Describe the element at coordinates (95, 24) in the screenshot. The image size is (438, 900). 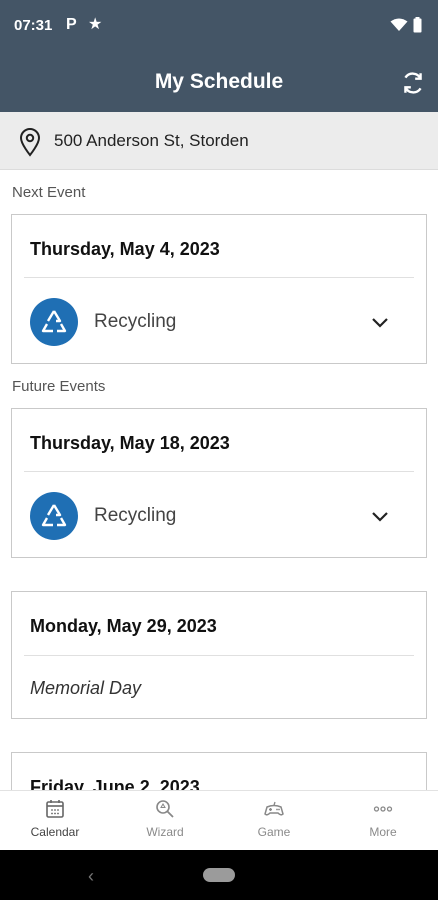
I see `star-notification-icon: ★` at that location.